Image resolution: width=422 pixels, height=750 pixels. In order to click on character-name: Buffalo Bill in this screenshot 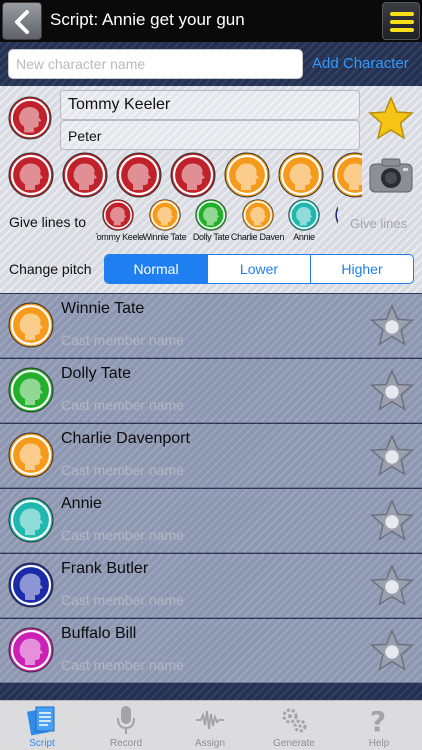, I will do `click(98, 634)`.